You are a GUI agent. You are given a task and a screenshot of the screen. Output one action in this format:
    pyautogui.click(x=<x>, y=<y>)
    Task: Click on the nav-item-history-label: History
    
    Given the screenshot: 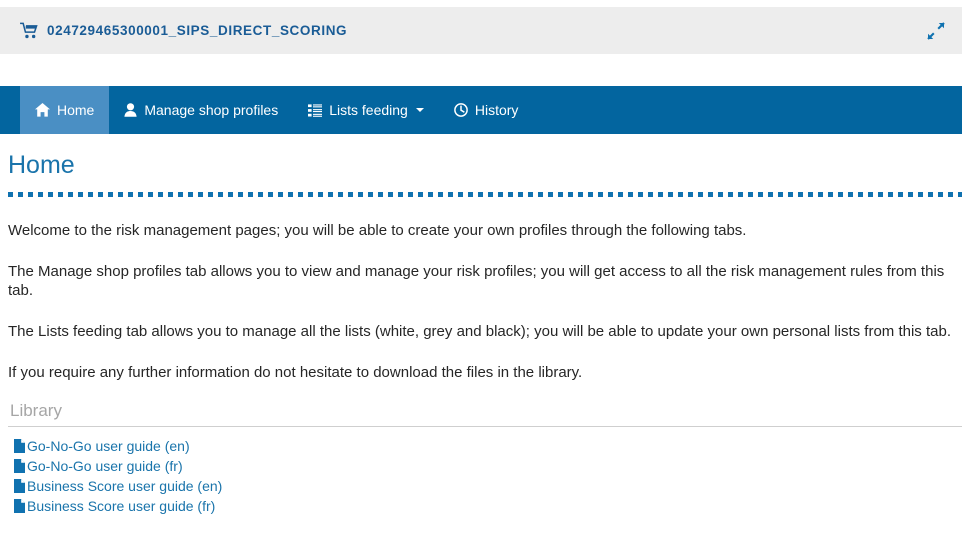 What is the action you would take?
    pyautogui.click(x=496, y=110)
    